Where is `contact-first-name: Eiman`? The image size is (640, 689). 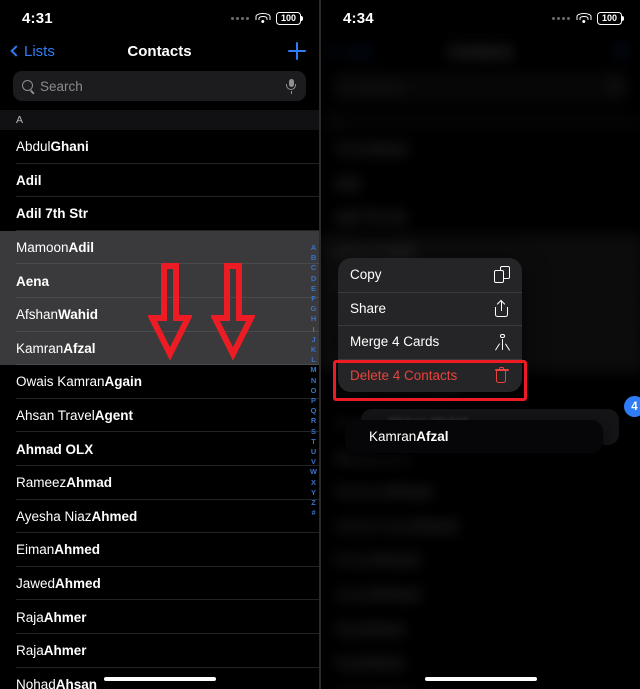 contact-first-name: Eiman is located at coordinates (35, 550).